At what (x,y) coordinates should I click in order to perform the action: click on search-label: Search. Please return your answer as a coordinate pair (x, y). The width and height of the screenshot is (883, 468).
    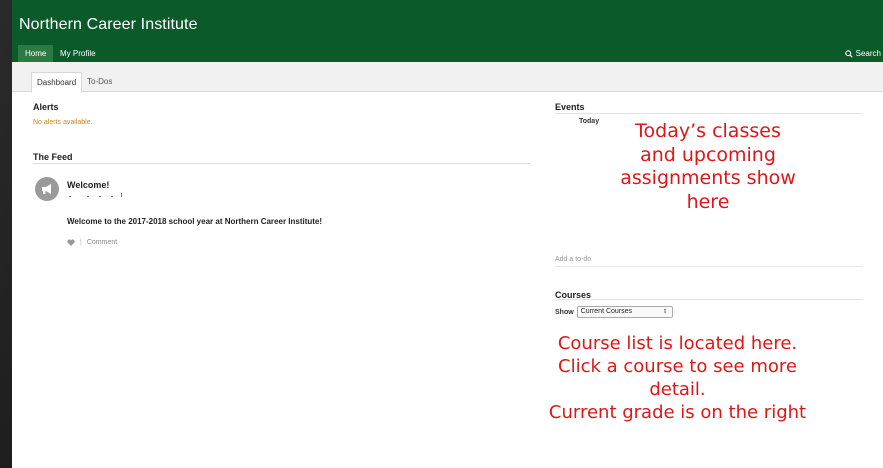
    Looking at the image, I should click on (868, 53).